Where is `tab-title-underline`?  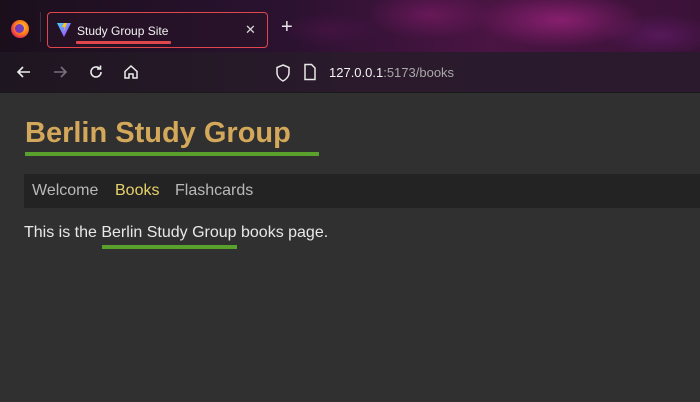 tab-title-underline is located at coordinates (123, 42).